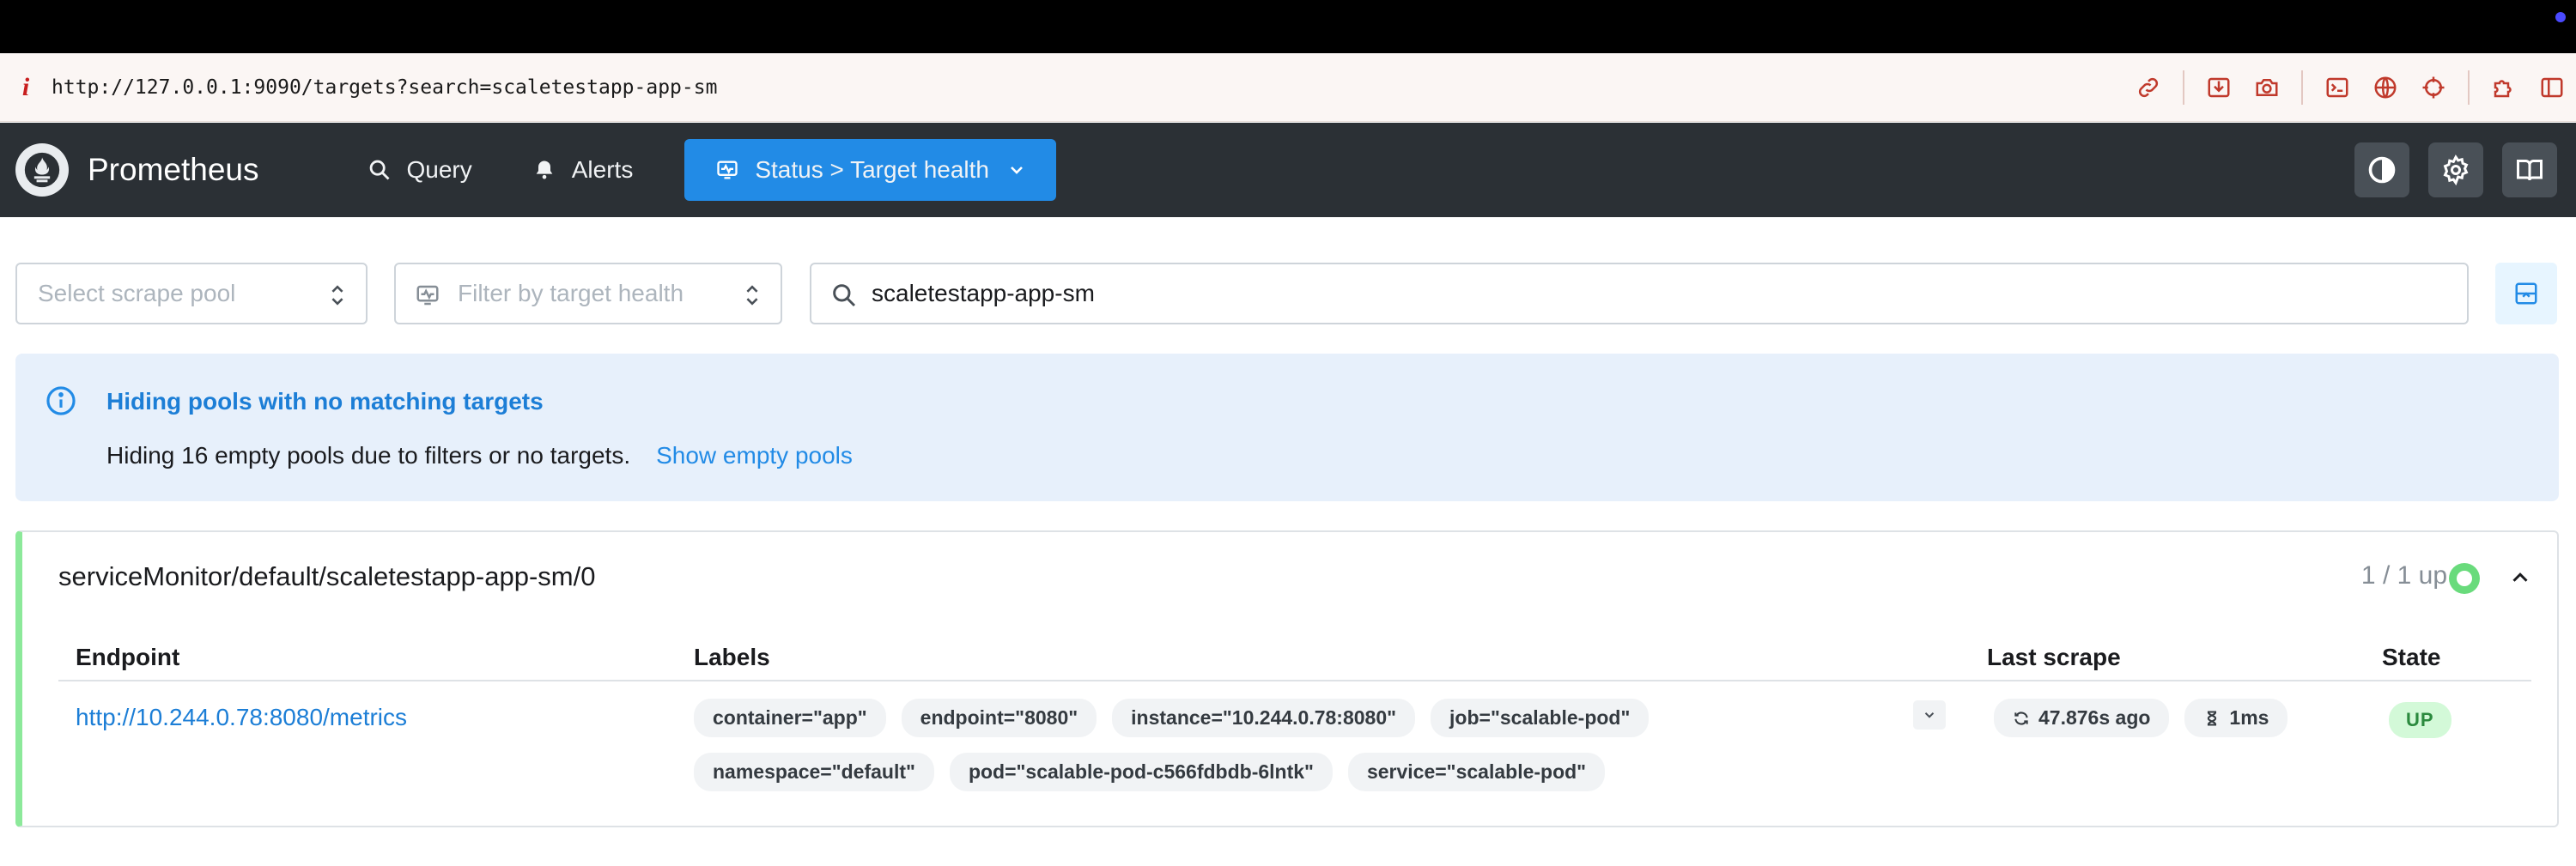  I want to click on theme-toggle-button, so click(2382, 169).